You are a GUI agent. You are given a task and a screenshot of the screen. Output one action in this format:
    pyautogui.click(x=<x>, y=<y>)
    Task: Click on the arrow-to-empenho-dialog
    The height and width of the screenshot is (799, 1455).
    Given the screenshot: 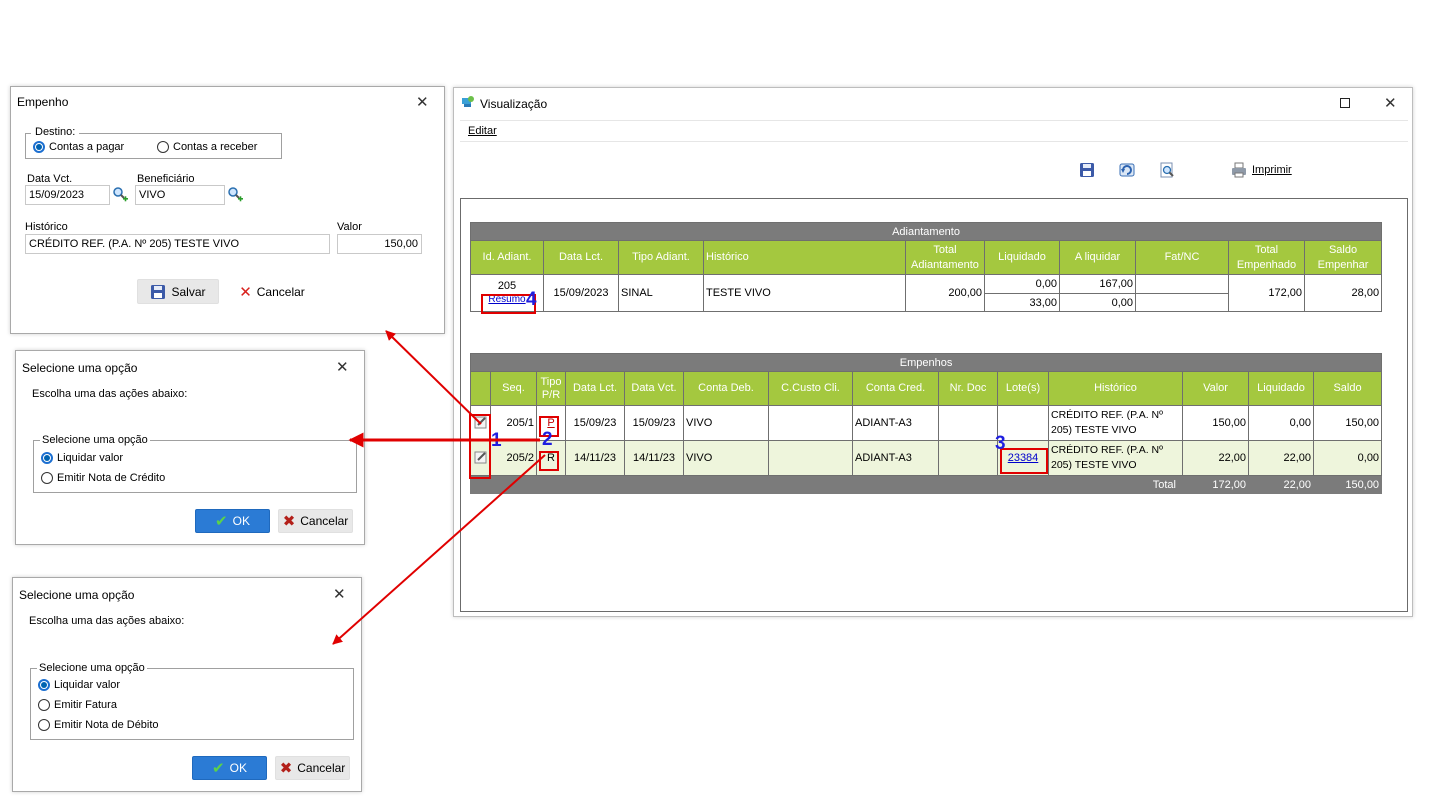 What is the action you would take?
    pyautogui.click(x=433, y=377)
    